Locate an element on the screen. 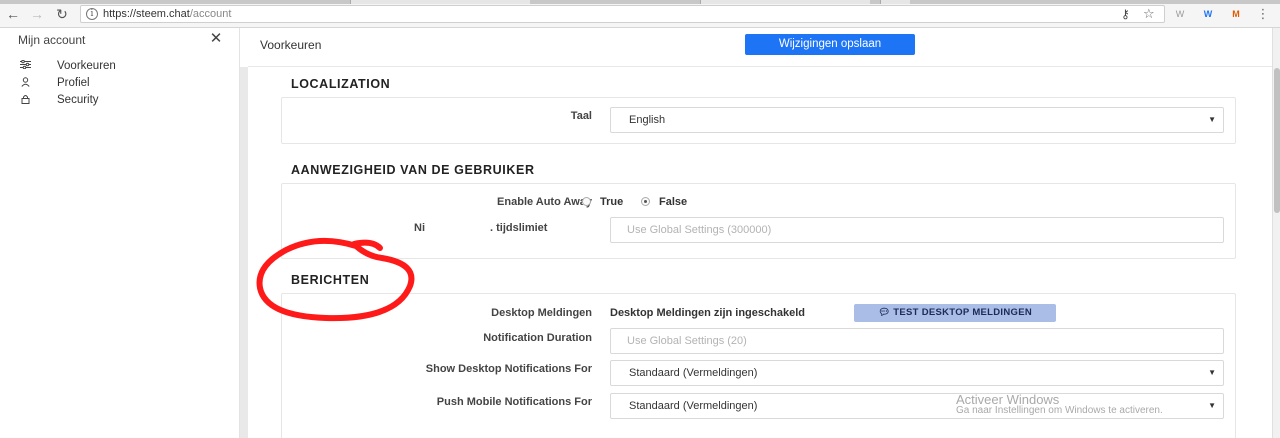  page-scrollbar is located at coordinates (1276, 233).